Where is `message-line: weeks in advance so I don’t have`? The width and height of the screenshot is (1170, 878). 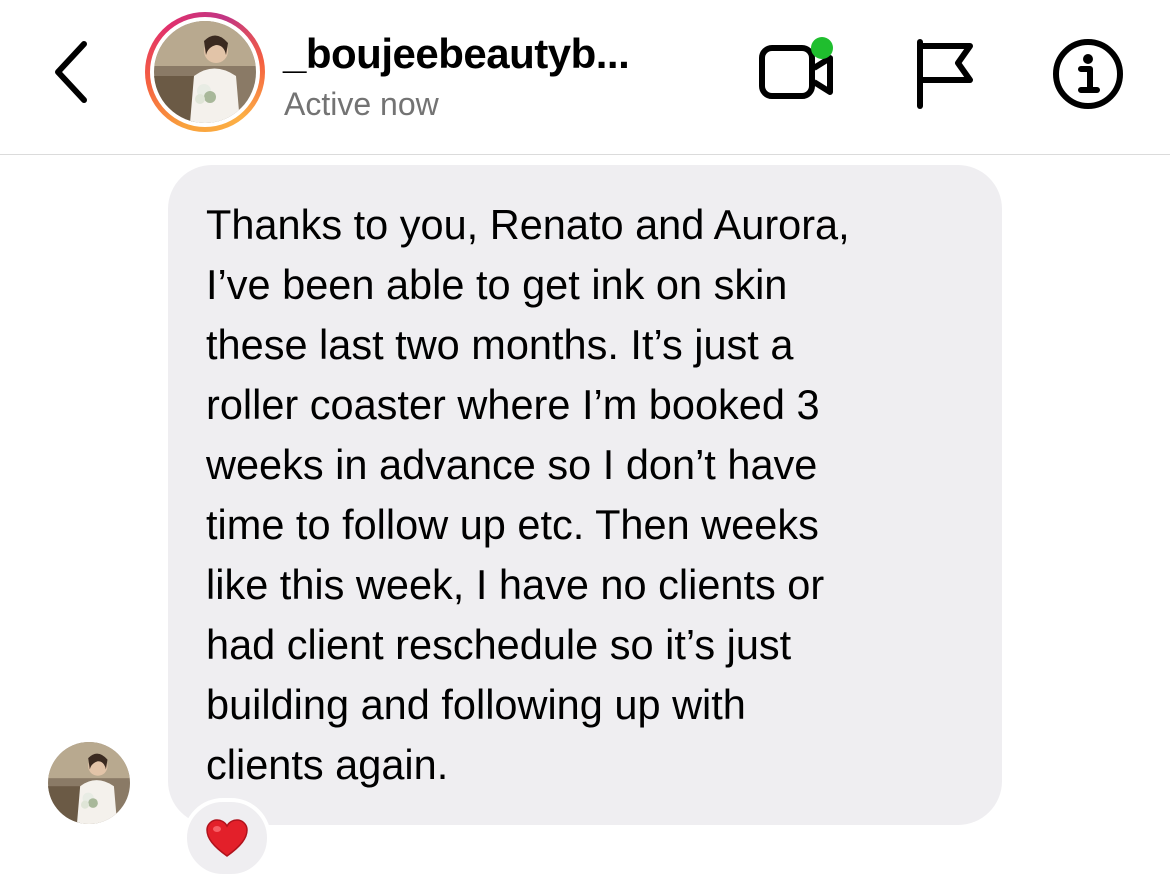
message-line: weeks in advance so I don’t have is located at coordinates (512, 464).